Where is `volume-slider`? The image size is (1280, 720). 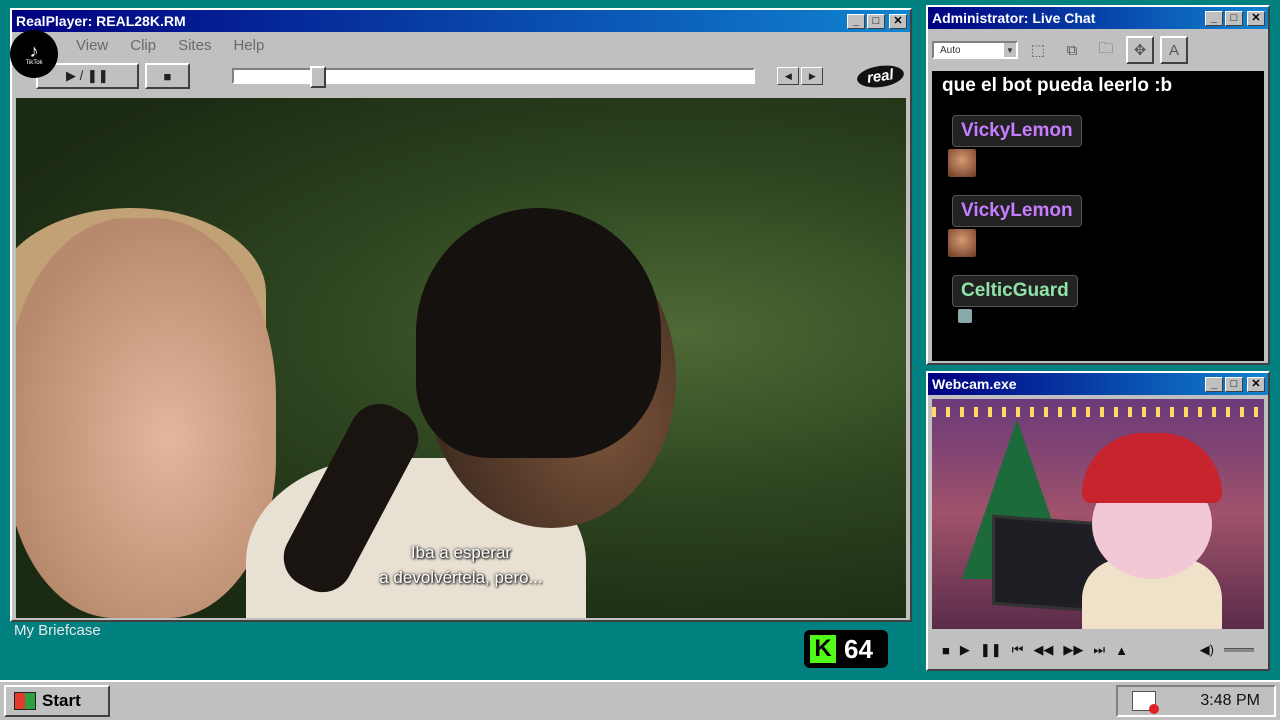
volume-slider is located at coordinates (1239, 650).